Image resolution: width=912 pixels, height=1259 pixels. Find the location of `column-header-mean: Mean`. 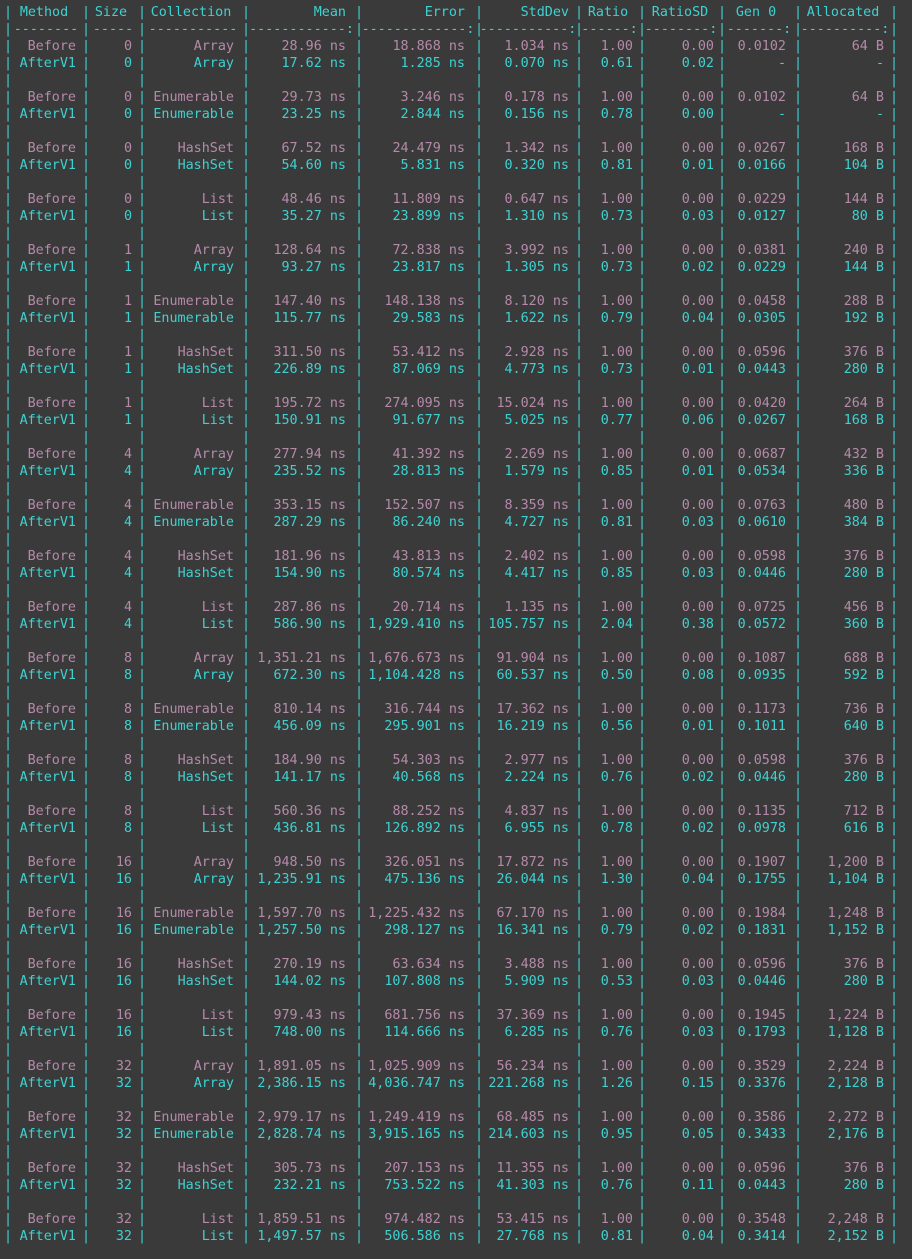

column-header-mean: Mean is located at coordinates (329, 12).